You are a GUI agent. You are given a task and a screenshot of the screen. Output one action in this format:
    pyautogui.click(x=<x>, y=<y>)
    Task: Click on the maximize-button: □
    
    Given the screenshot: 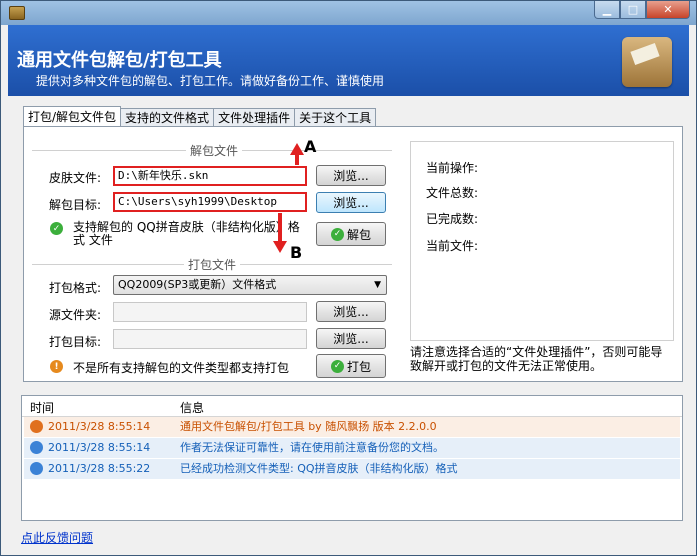 What is the action you would take?
    pyautogui.click(x=633, y=10)
    